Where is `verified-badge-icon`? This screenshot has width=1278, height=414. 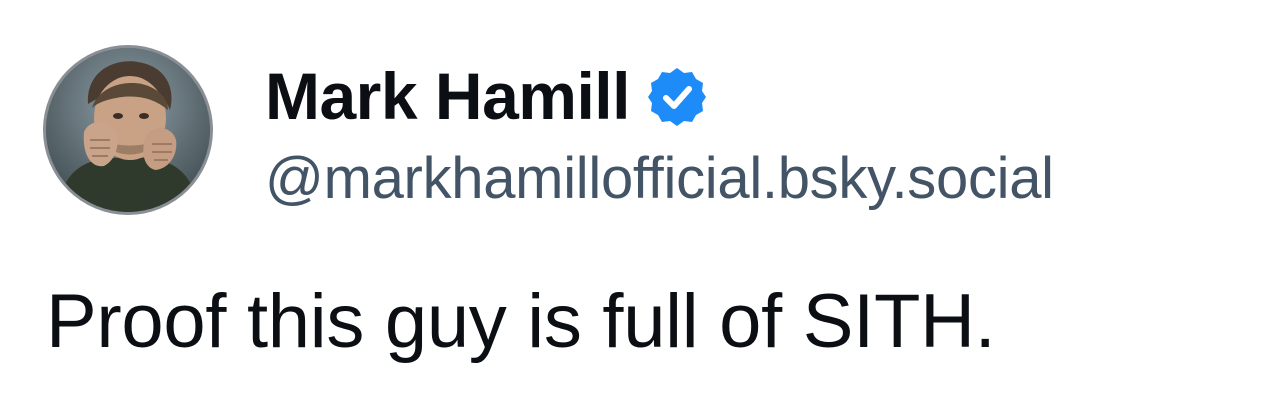
verified-badge-icon is located at coordinates (677, 97).